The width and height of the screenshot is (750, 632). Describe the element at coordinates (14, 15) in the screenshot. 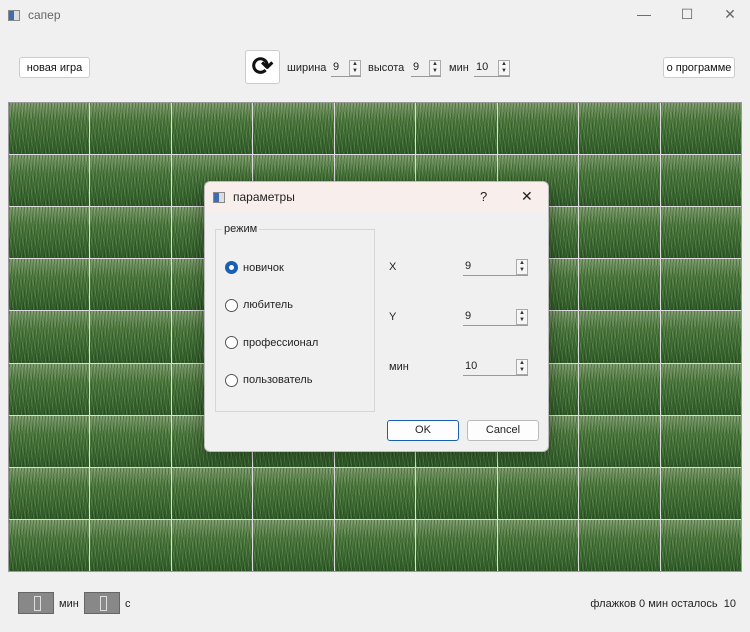

I see `app-icon` at that location.